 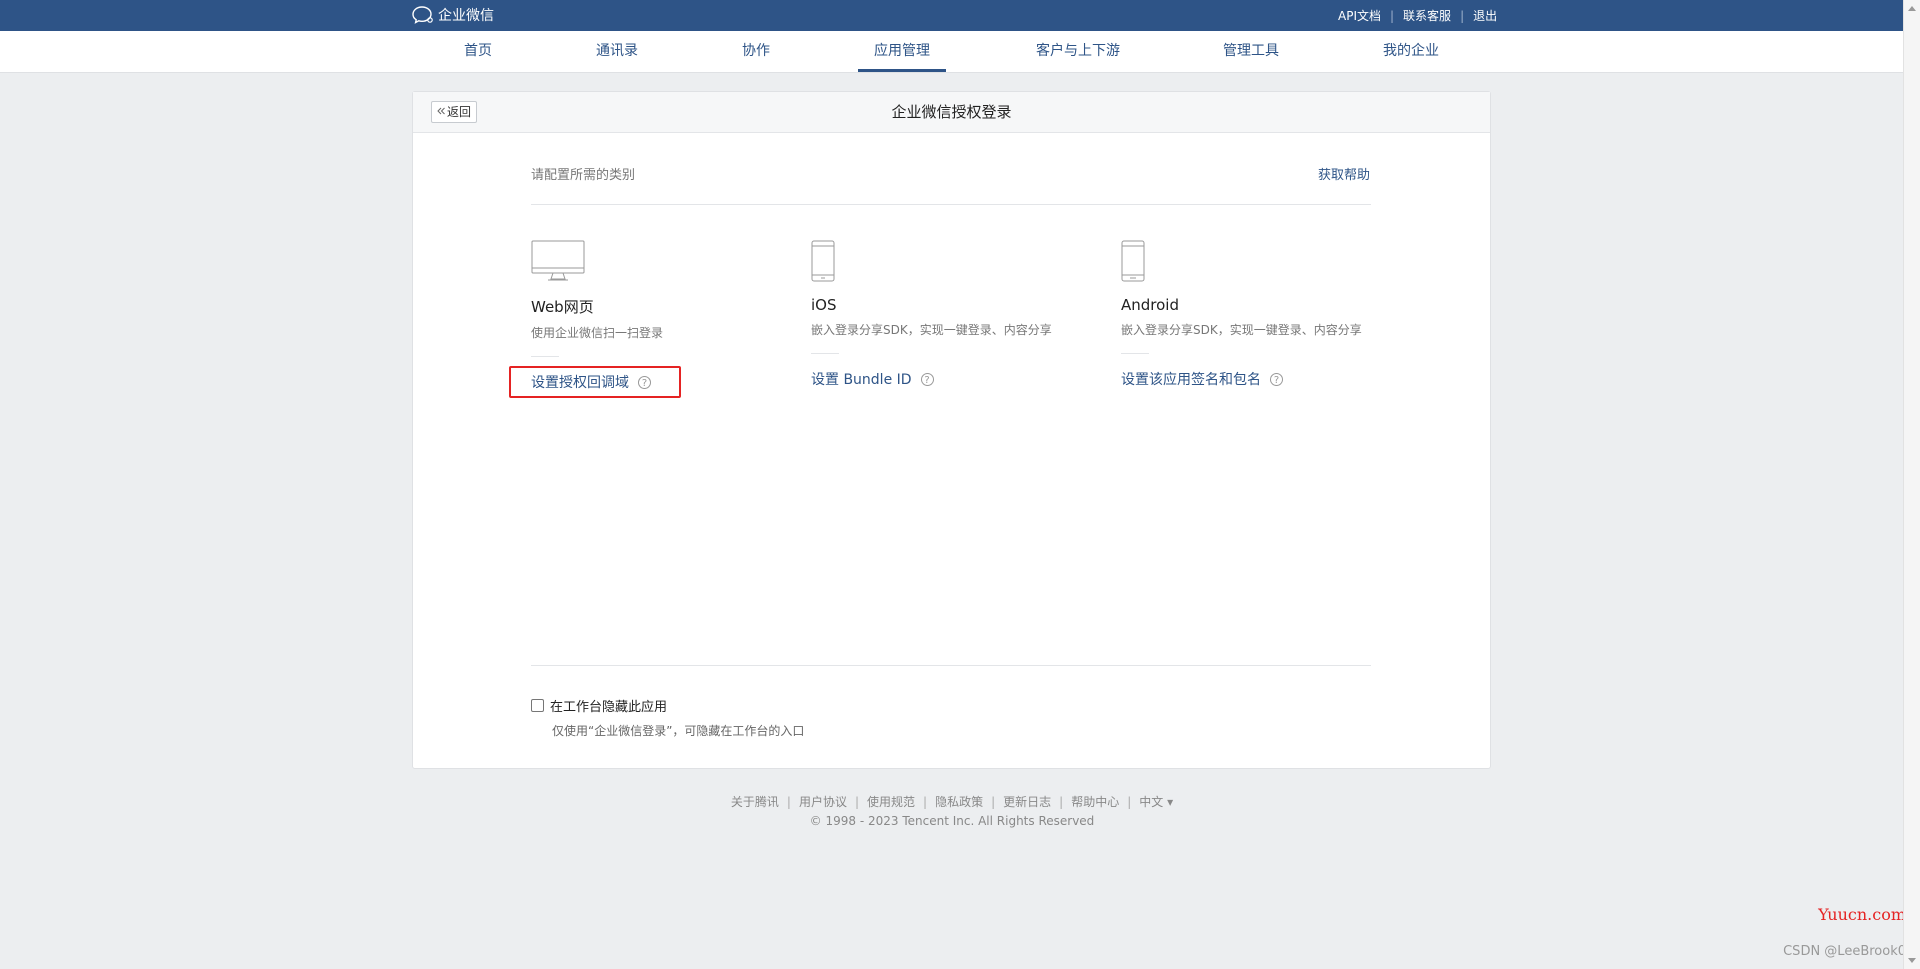 I want to click on platform-desc: 使用企业微信扫一扫登录, so click(x=597, y=333).